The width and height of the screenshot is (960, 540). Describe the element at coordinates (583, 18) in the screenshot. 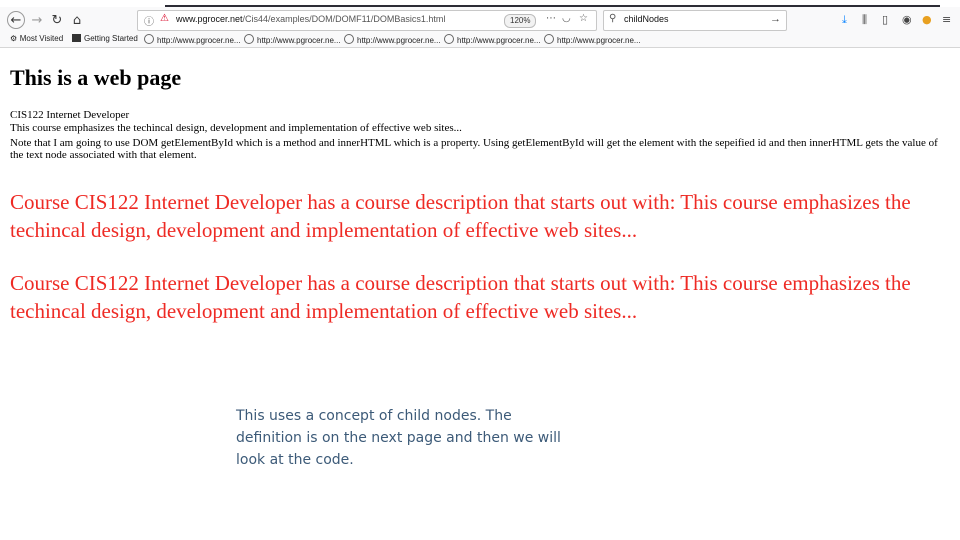

I see `bookmark-star-icon: ☆` at that location.